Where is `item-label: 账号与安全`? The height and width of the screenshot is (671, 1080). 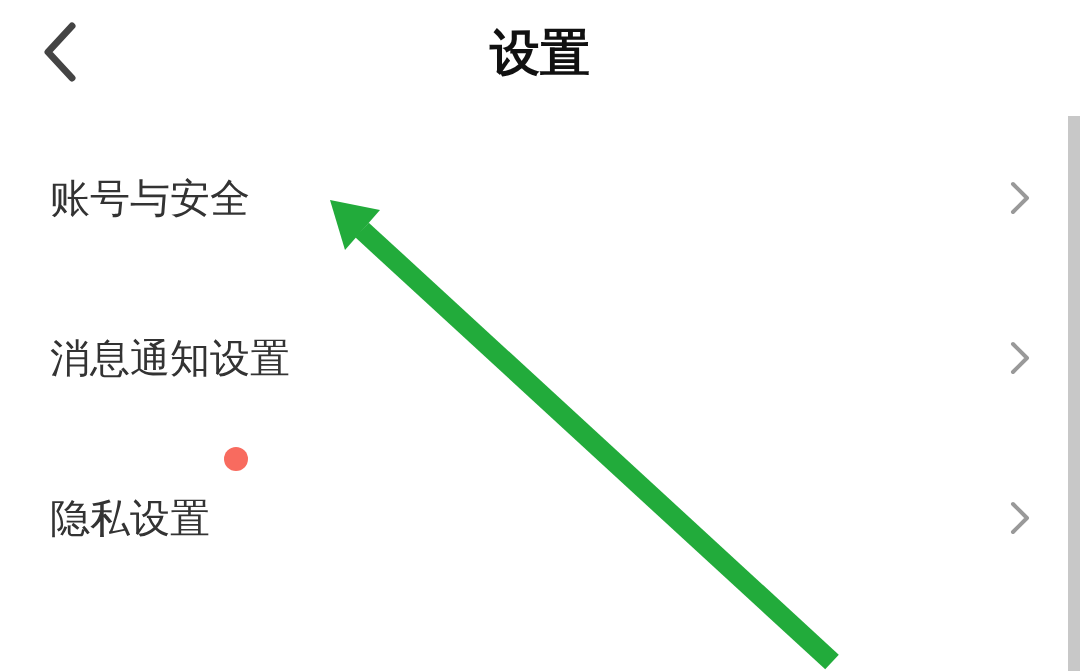
item-label: 账号与安全 is located at coordinates (150, 198).